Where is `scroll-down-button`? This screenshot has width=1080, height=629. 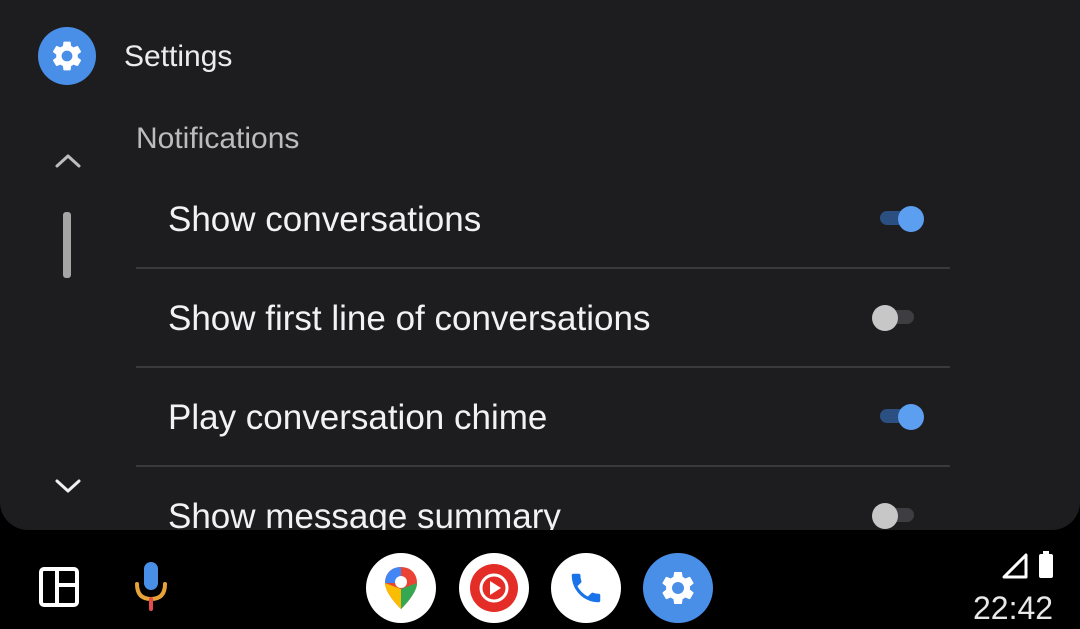 scroll-down-button is located at coordinates (68, 486).